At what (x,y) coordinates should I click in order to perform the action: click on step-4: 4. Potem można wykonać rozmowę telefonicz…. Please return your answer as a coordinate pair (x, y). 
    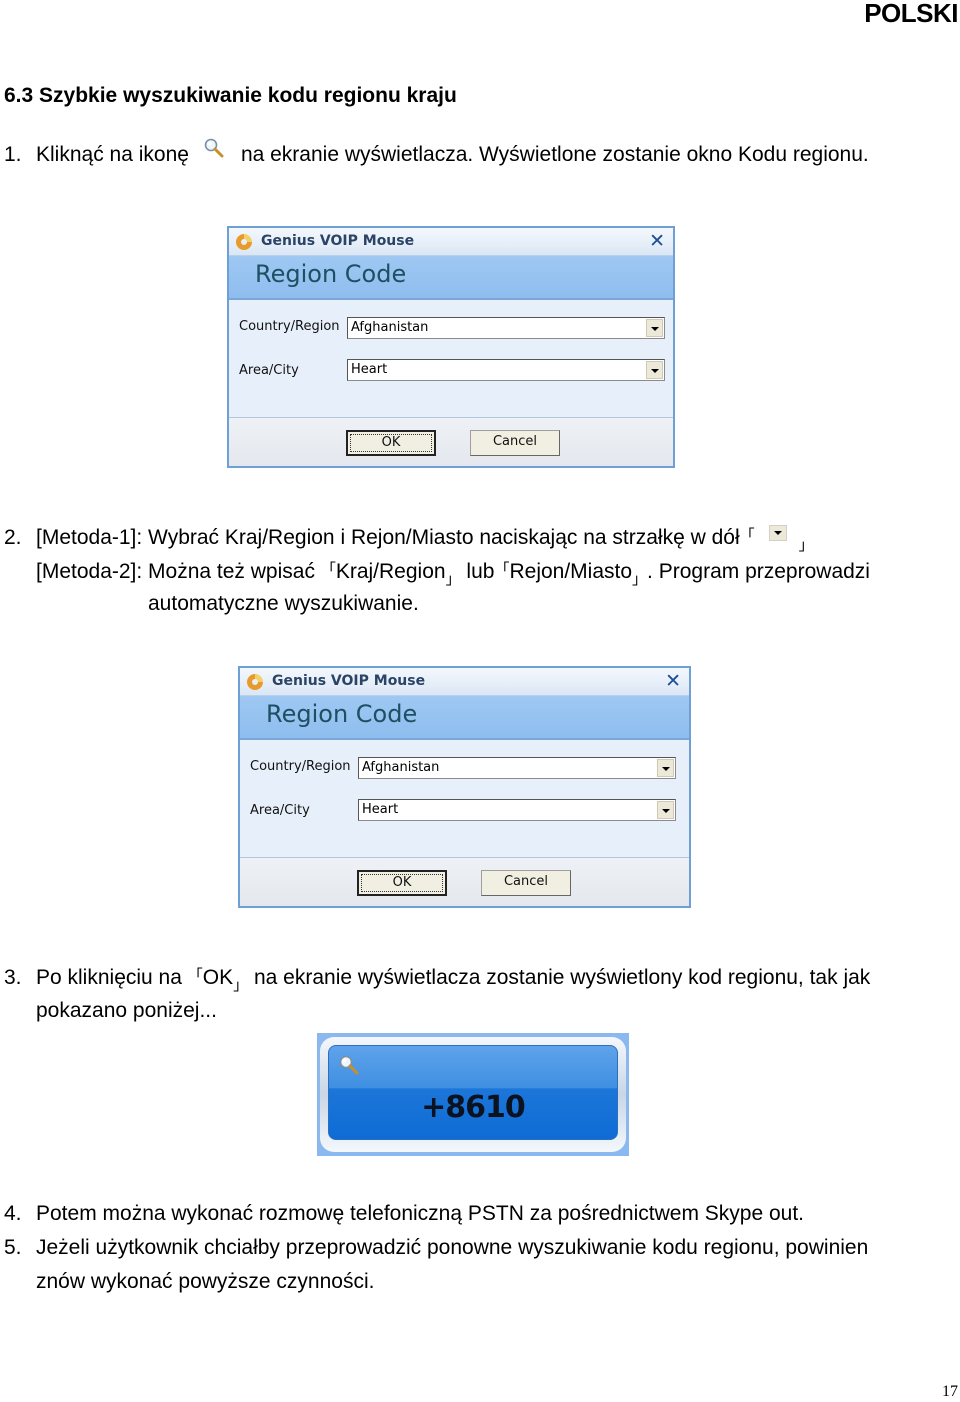
    Looking at the image, I should click on (404, 1214).